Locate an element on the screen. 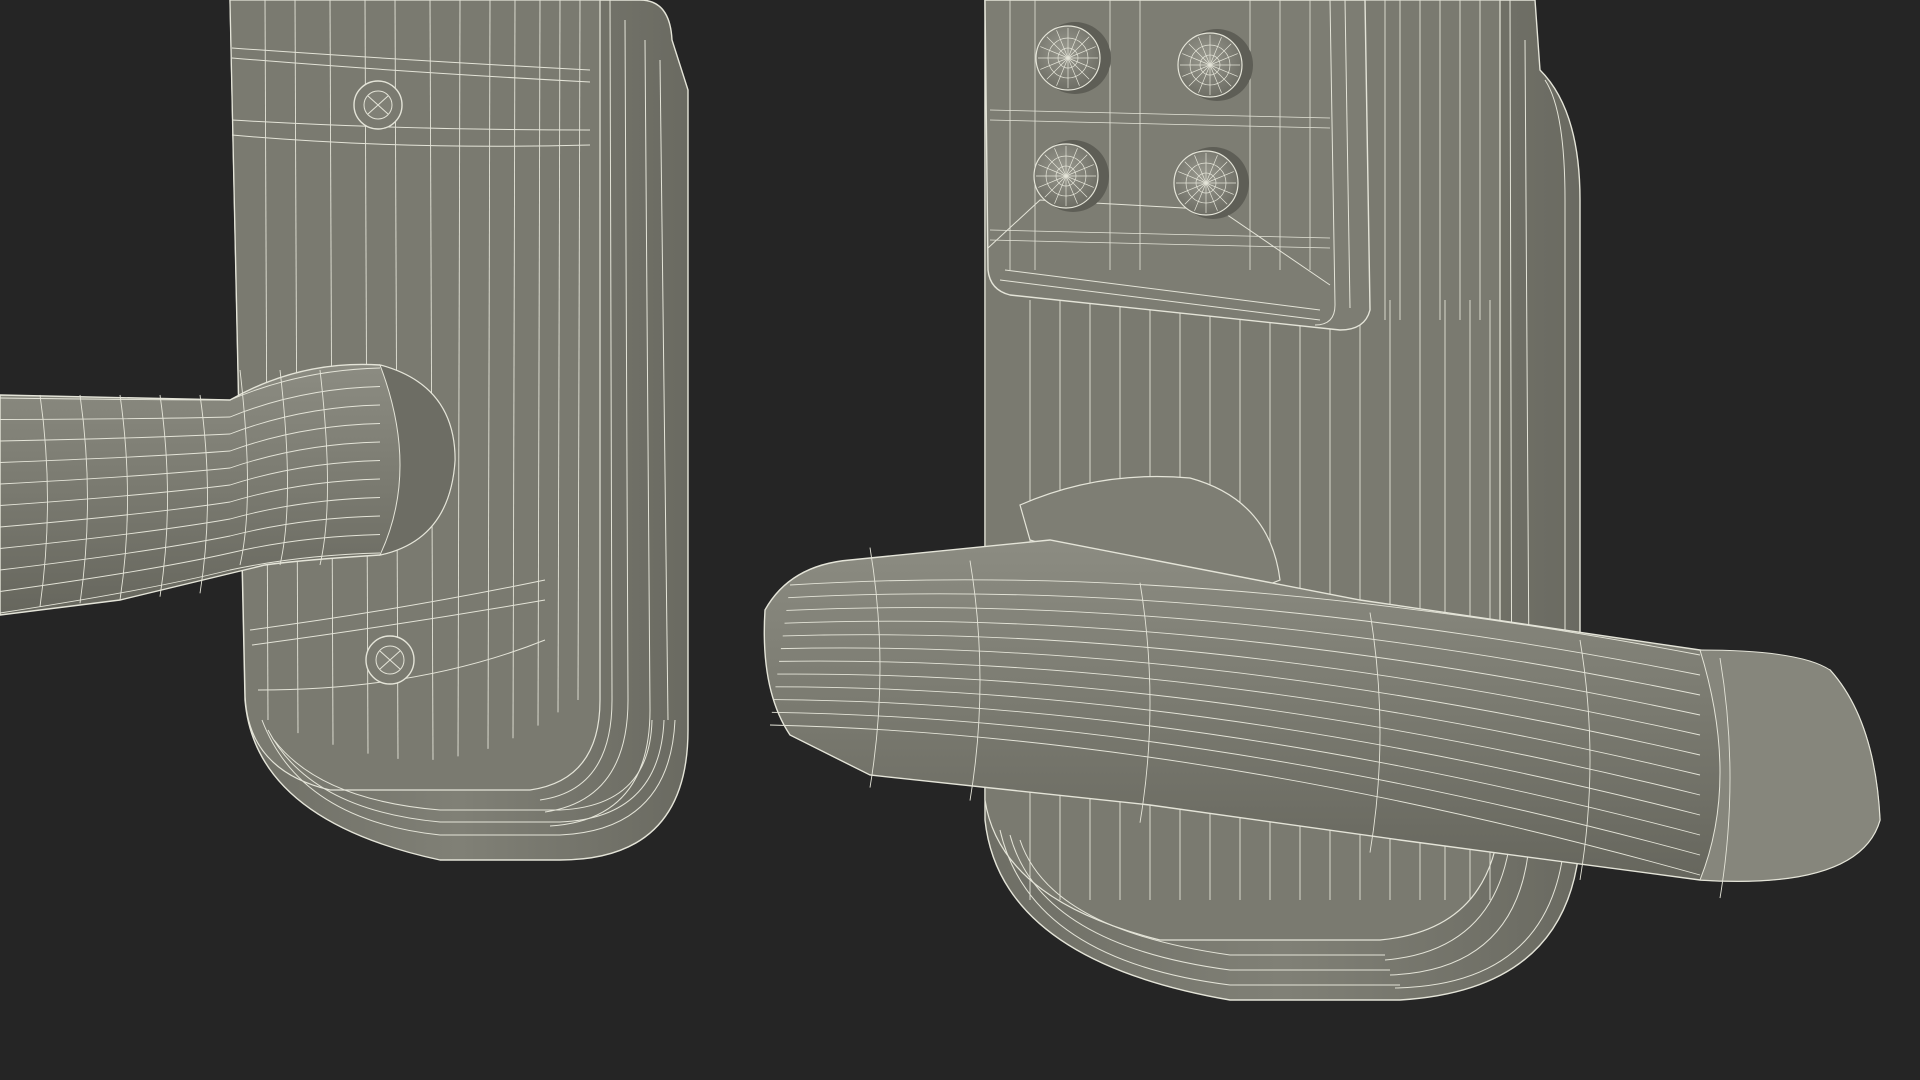 The width and height of the screenshot is (1920, 1080). left-lock-upper-screw is located at coordinates (378, 105).